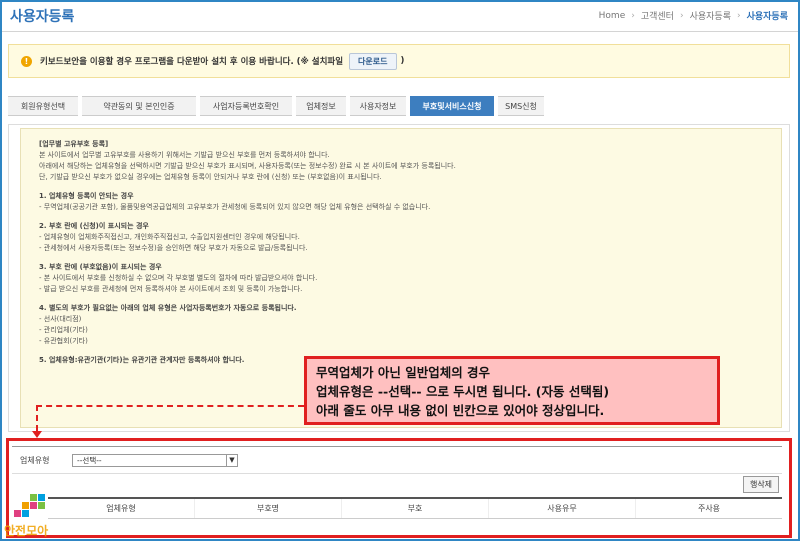 The height and width of the screenshot is (541, 800). I want to click on step-member-type: 회원유형선택, so click(43, 106).